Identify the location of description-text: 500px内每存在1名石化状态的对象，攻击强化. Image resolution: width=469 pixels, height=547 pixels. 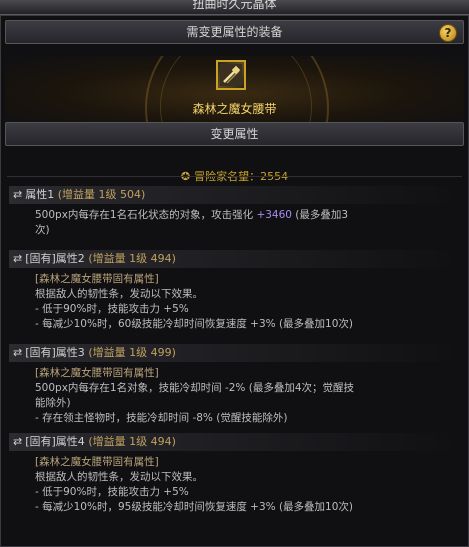
(146, 215).